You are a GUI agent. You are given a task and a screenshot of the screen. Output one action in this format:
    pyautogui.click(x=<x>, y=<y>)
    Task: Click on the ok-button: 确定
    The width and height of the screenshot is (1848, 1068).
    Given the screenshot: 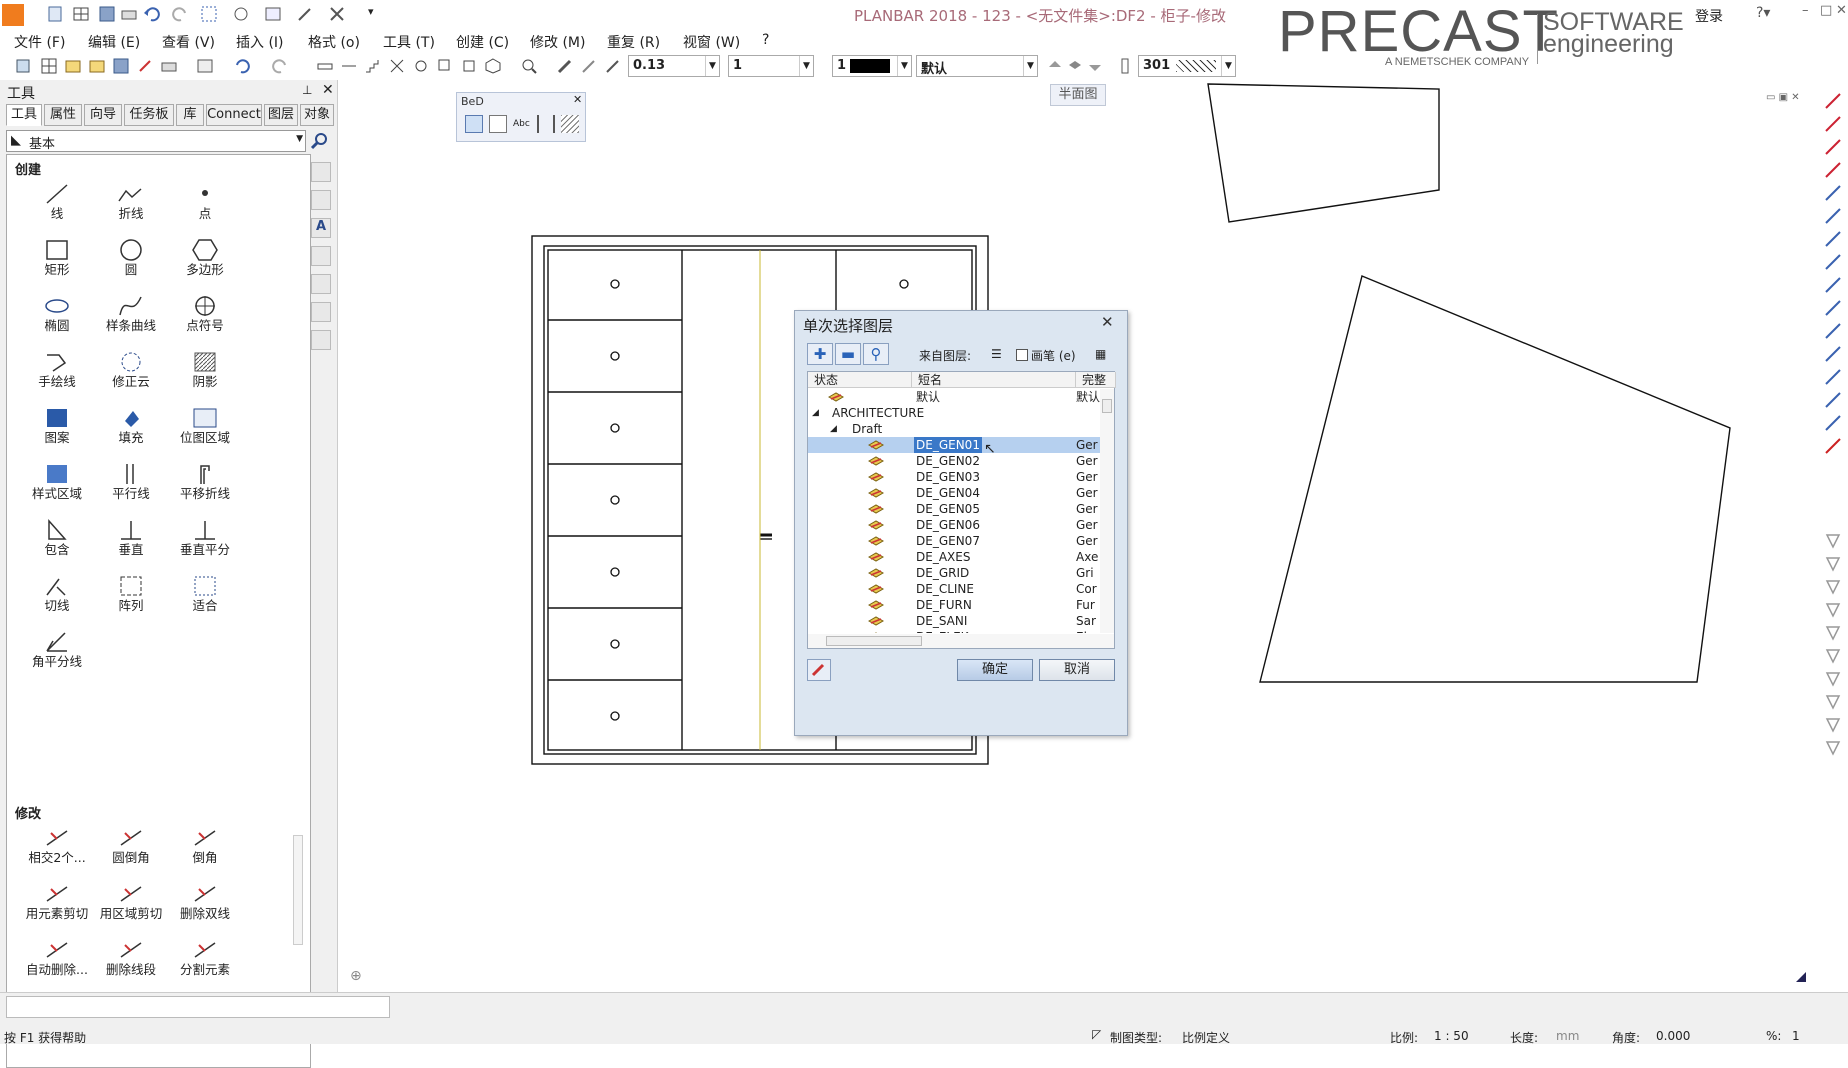 What is the action you would take?
    pyautogui.click(x=995, y=670)
    